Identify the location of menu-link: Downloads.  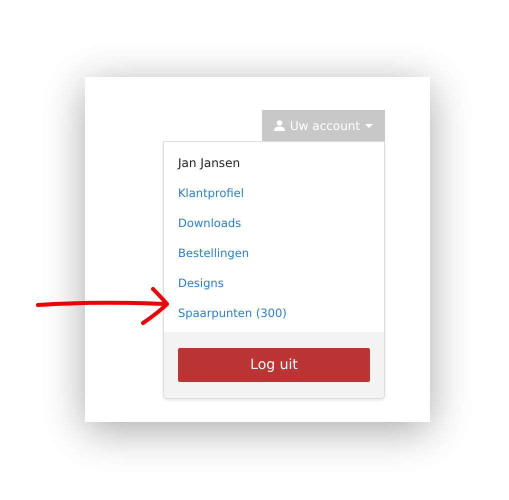
(210, 223).